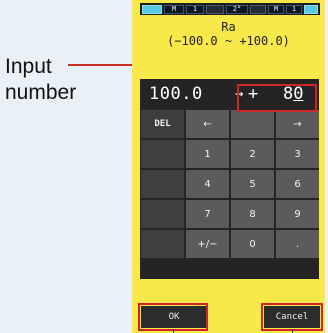  I want to click on callout-line-2: number, so click(41, 92).